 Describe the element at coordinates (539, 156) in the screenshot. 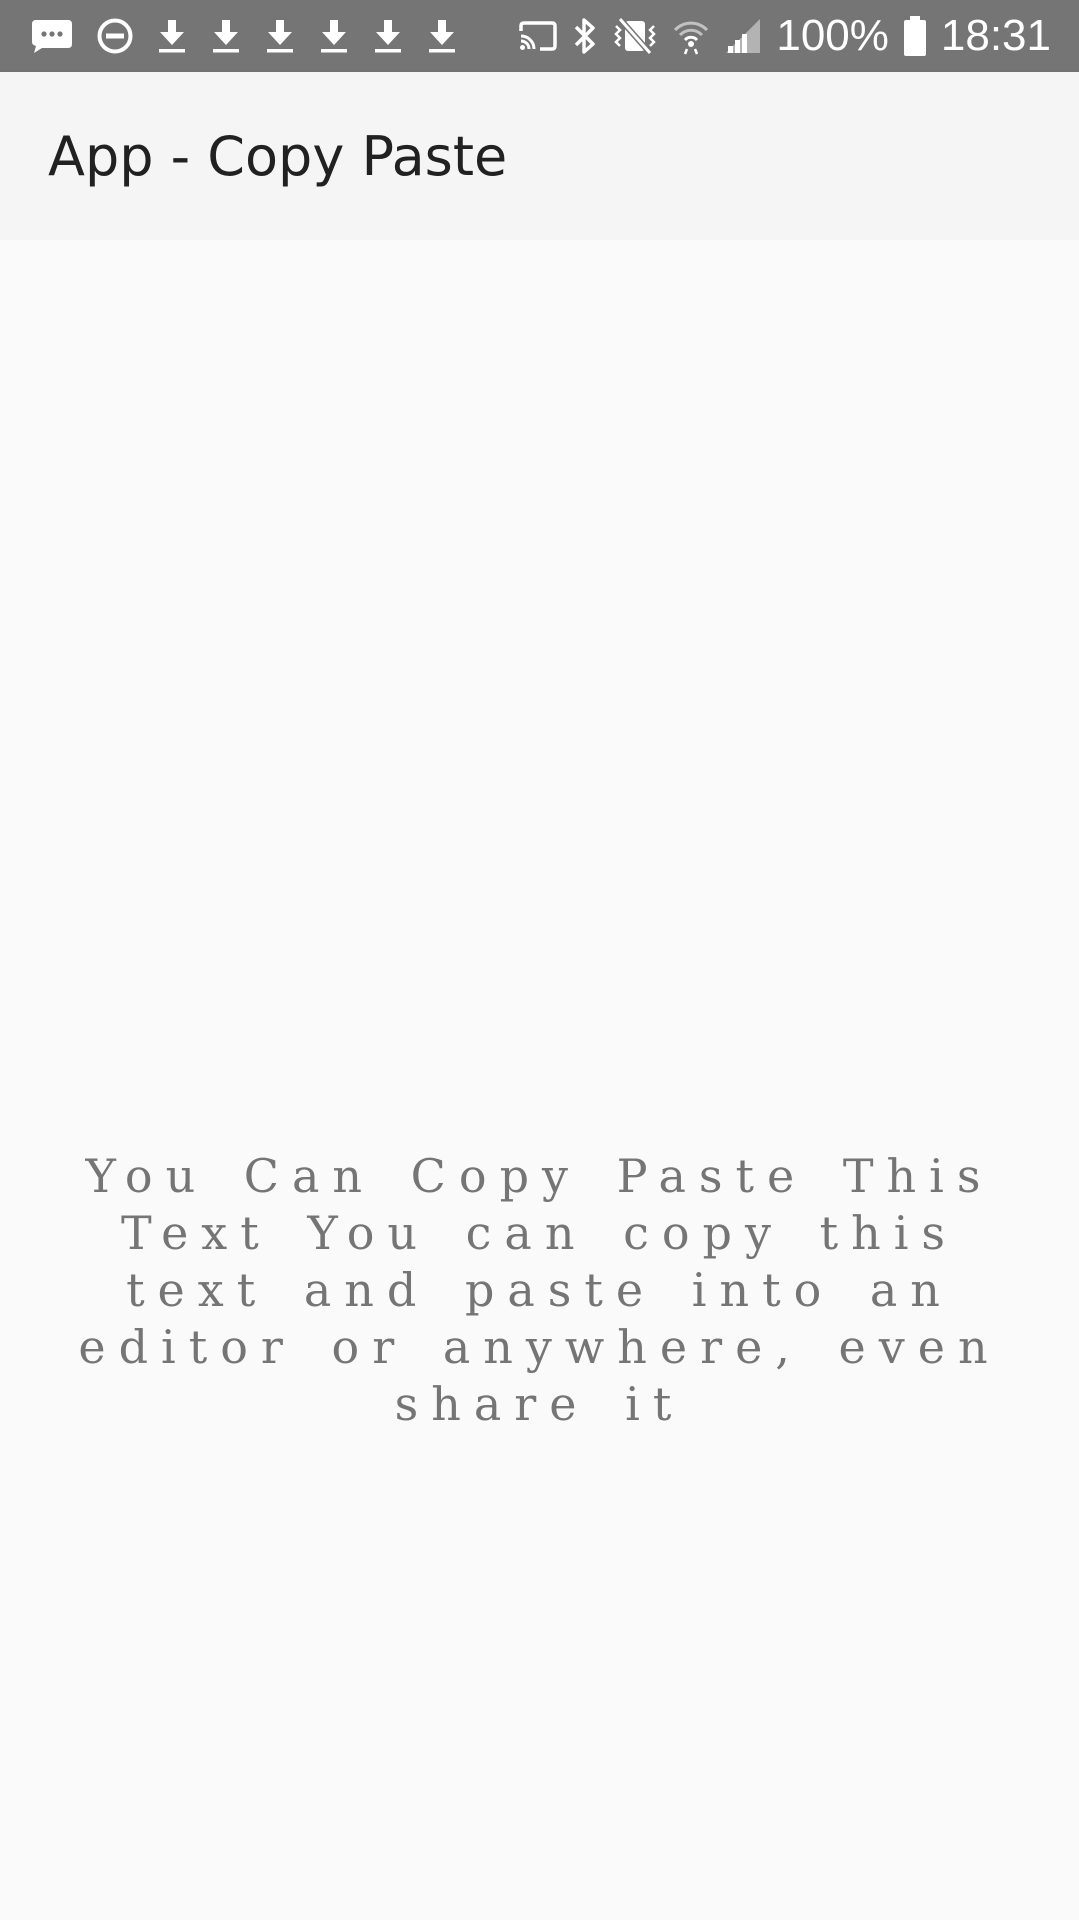

I see `app-bar: App - Copy Paste` at that location.